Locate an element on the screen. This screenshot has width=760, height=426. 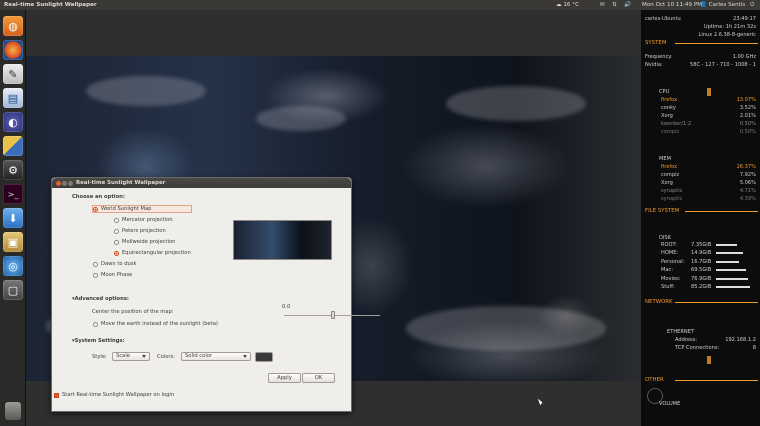
dawn-label: Dawn to dusk is located at coordinates (119, 264).